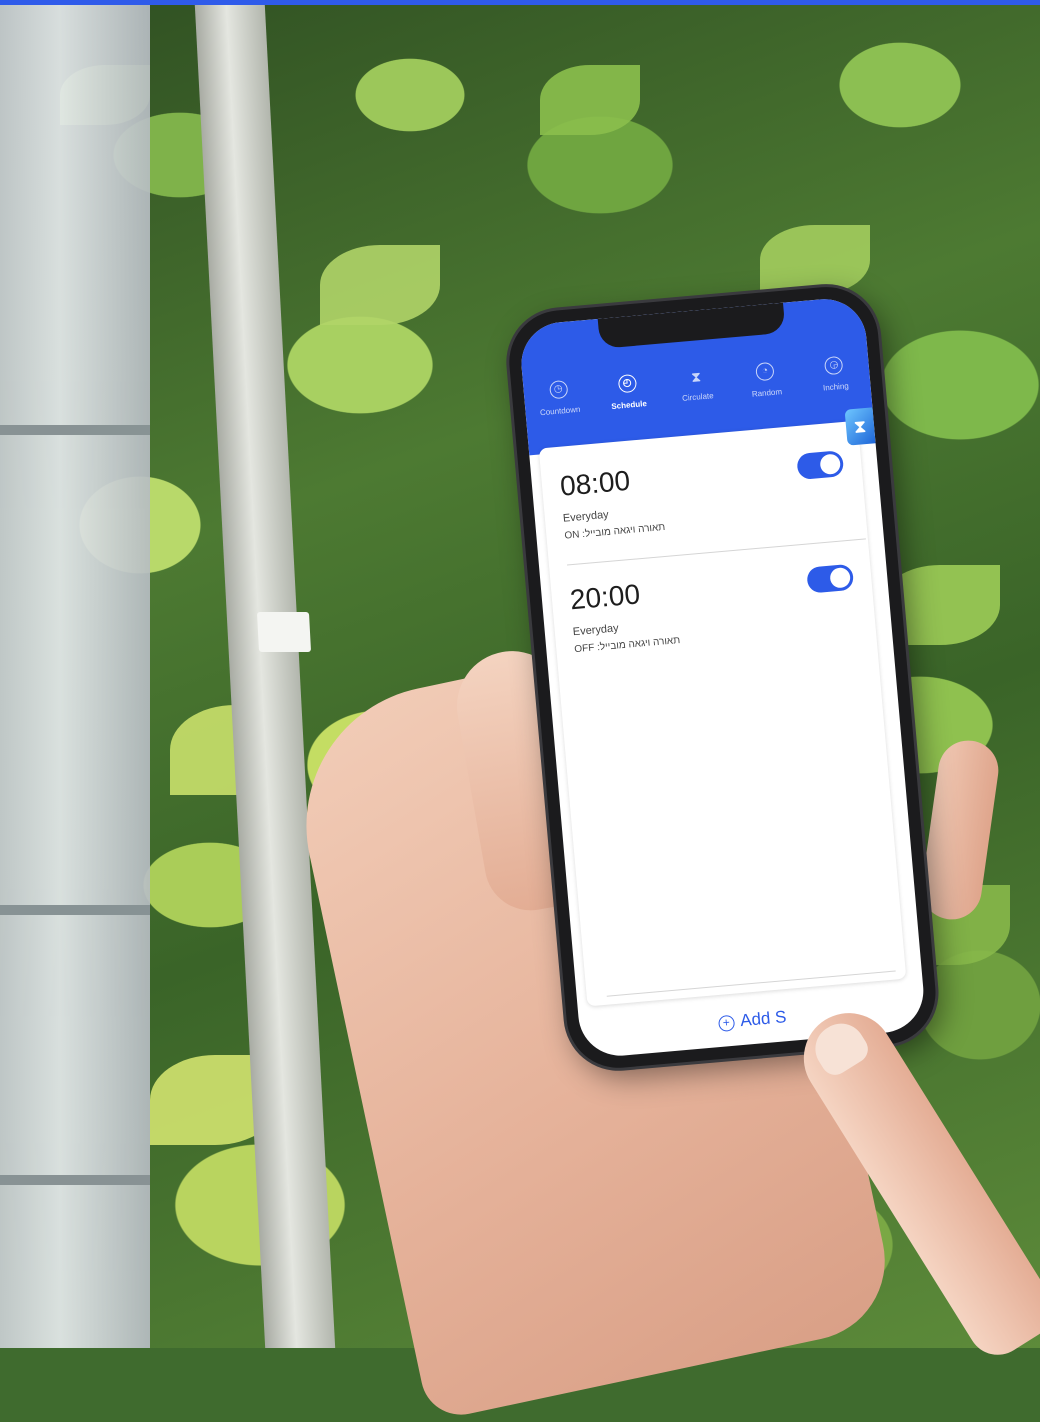 The width and height of the screenshot is (1040, 1422). Describe the element at coordinates (697, 397) in the screenshot. I see `tab-label: Circulate` at that location.